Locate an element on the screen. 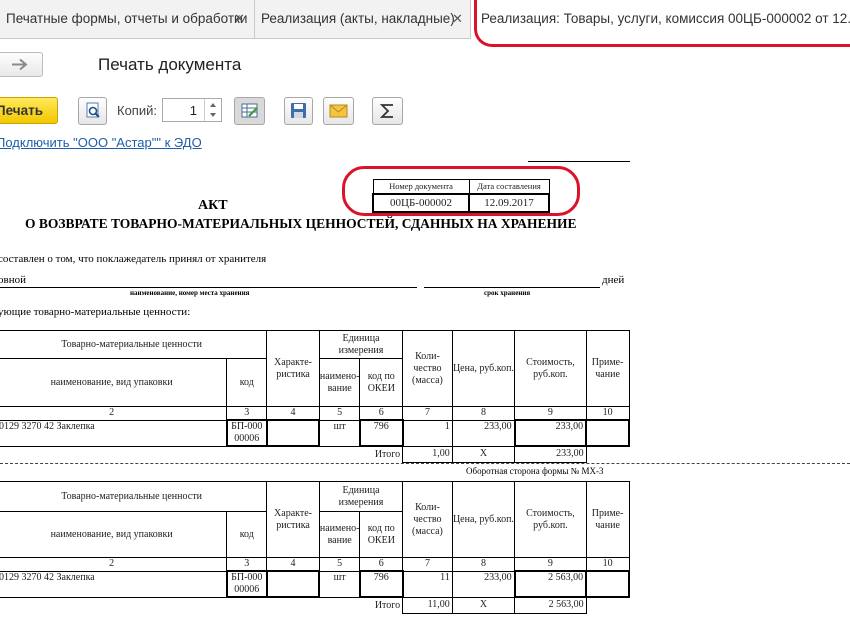 This screenshot has height=617, width=850. col-num: 5 is located at coordinates (339, 413).